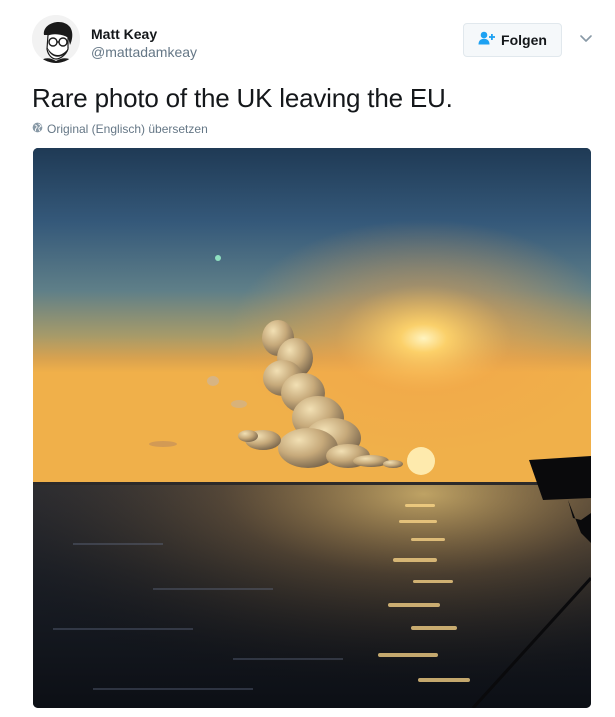 This screenshot has width=615, height=717. I want to click on translate-link: Original (Englisch) übersetzen, so click(120, 129).